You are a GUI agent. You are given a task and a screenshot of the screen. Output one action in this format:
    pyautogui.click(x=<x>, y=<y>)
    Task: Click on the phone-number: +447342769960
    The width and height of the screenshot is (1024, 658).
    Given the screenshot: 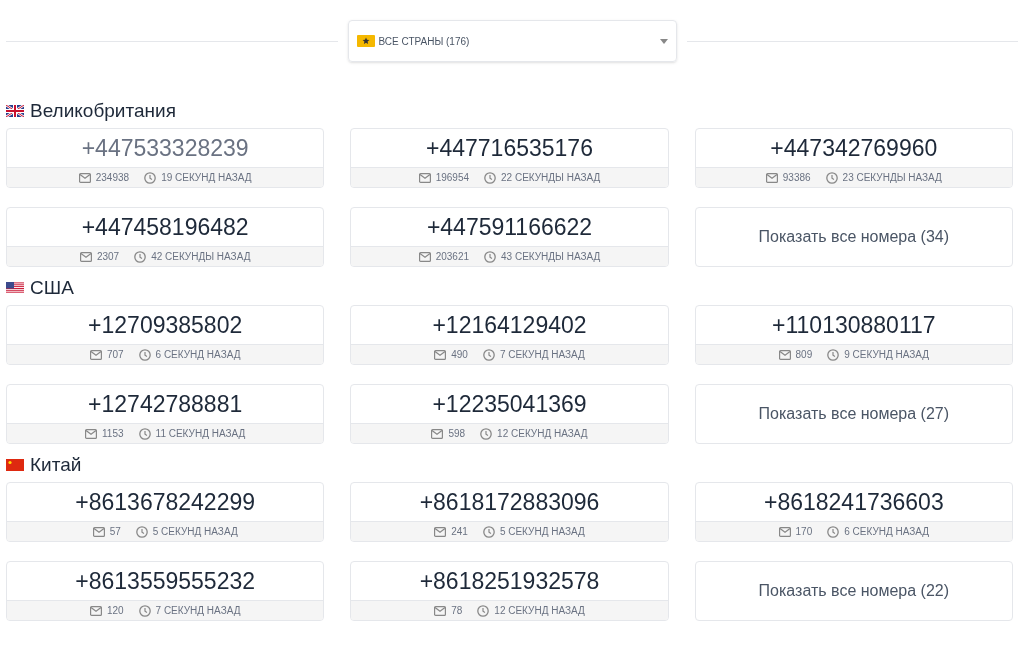 What is the action you would take?
    pyautogui.click(x=854, y=148)
    